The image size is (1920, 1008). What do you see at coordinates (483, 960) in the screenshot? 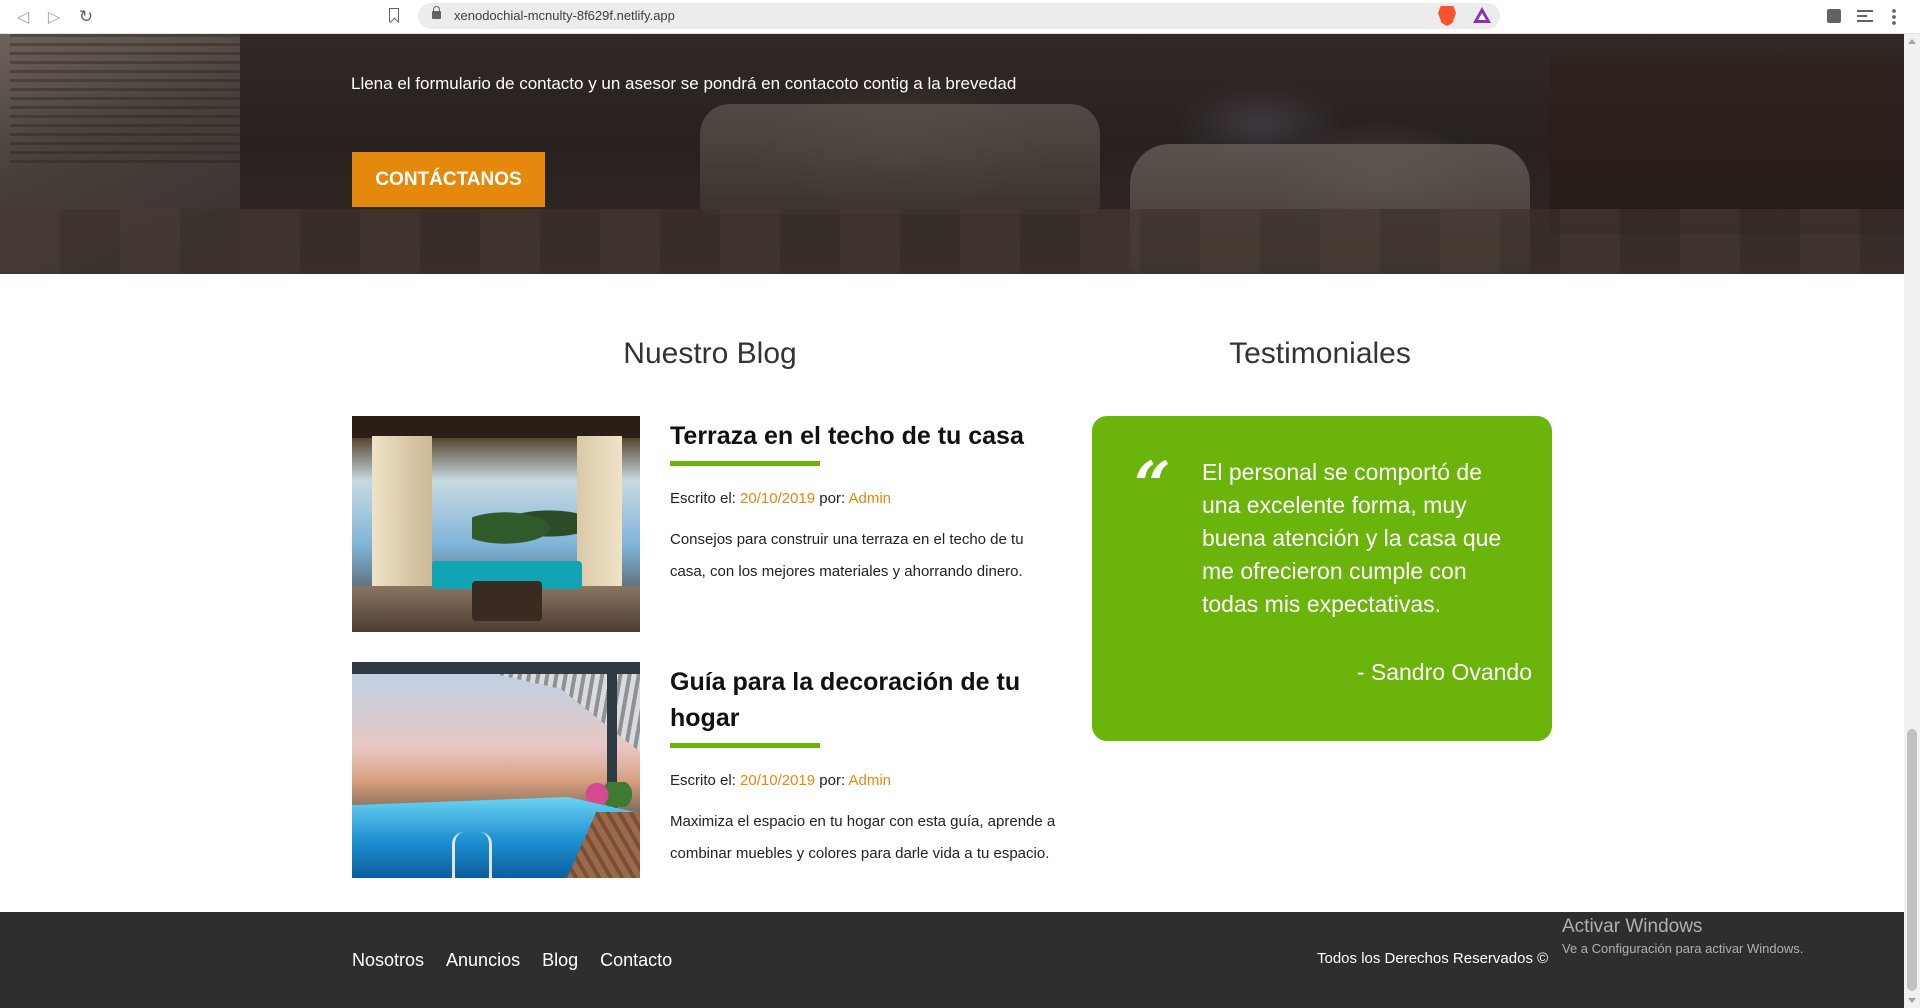
I see `footer-link-anuncios: Anuncios` at bounding box center [483, 960].